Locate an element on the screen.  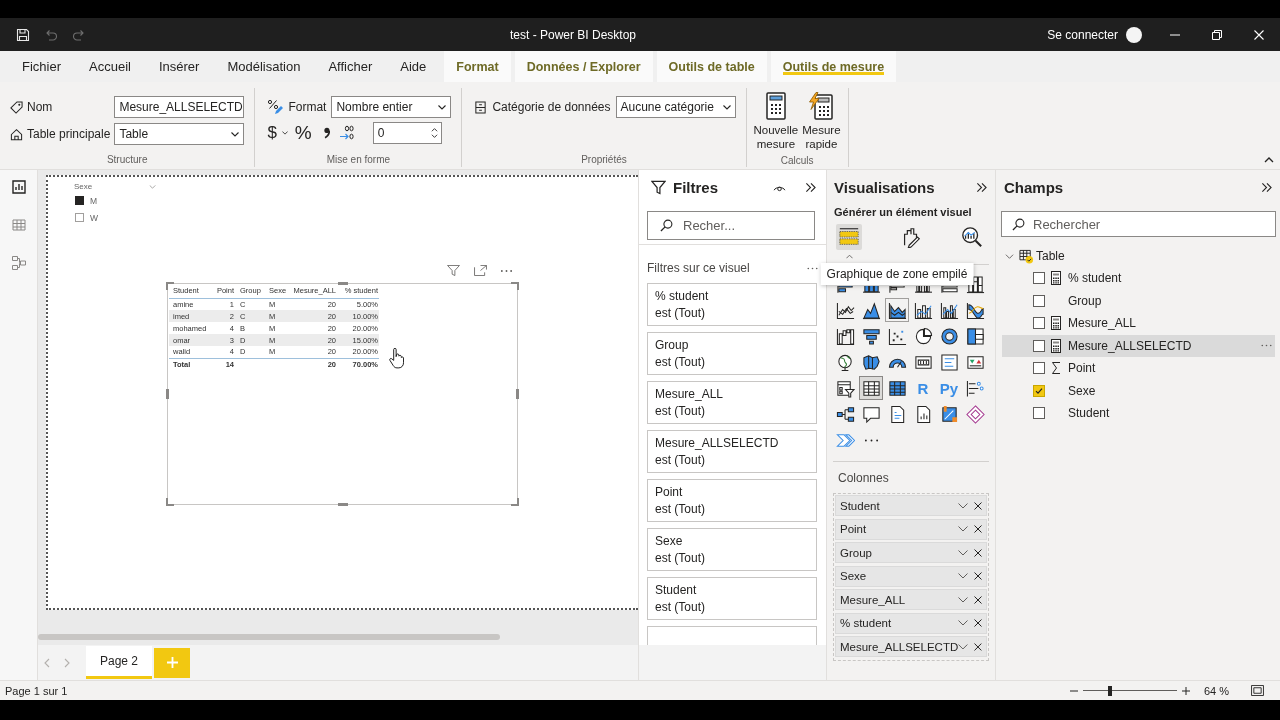
group-label: Propriétés is located at coordinates (604, 160).